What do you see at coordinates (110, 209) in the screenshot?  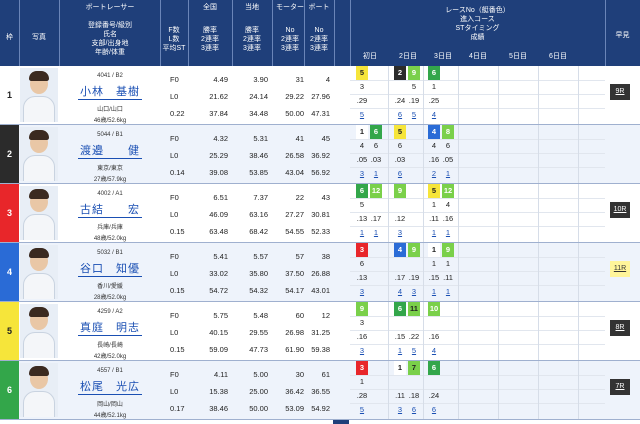 I see `racer-name-link: 古結 宏` at bounding box center [110, 209].